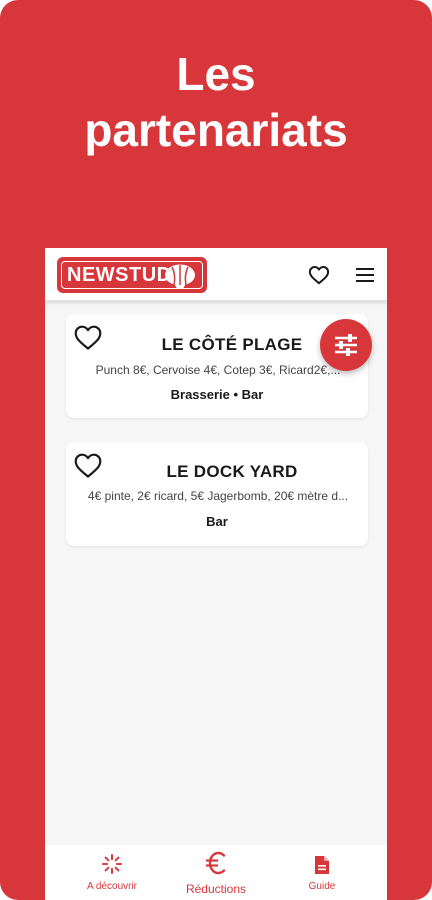 This screenshot has width=432, height=900. I want to click on promo-headline: Les partenariats, so click(216, 102).